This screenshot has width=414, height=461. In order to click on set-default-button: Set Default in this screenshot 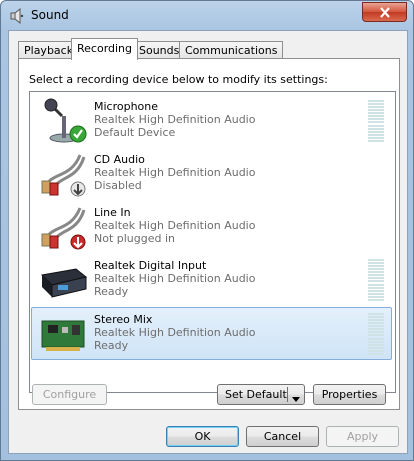, I will do `click(261, 394)`.